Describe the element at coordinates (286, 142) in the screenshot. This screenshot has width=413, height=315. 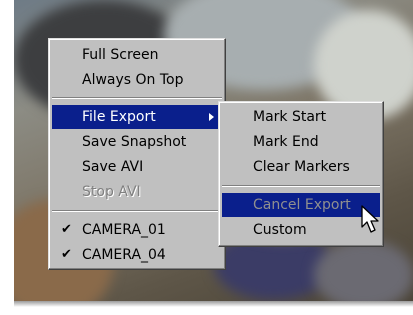
I see `menu-item-label: Mark End` at that location.